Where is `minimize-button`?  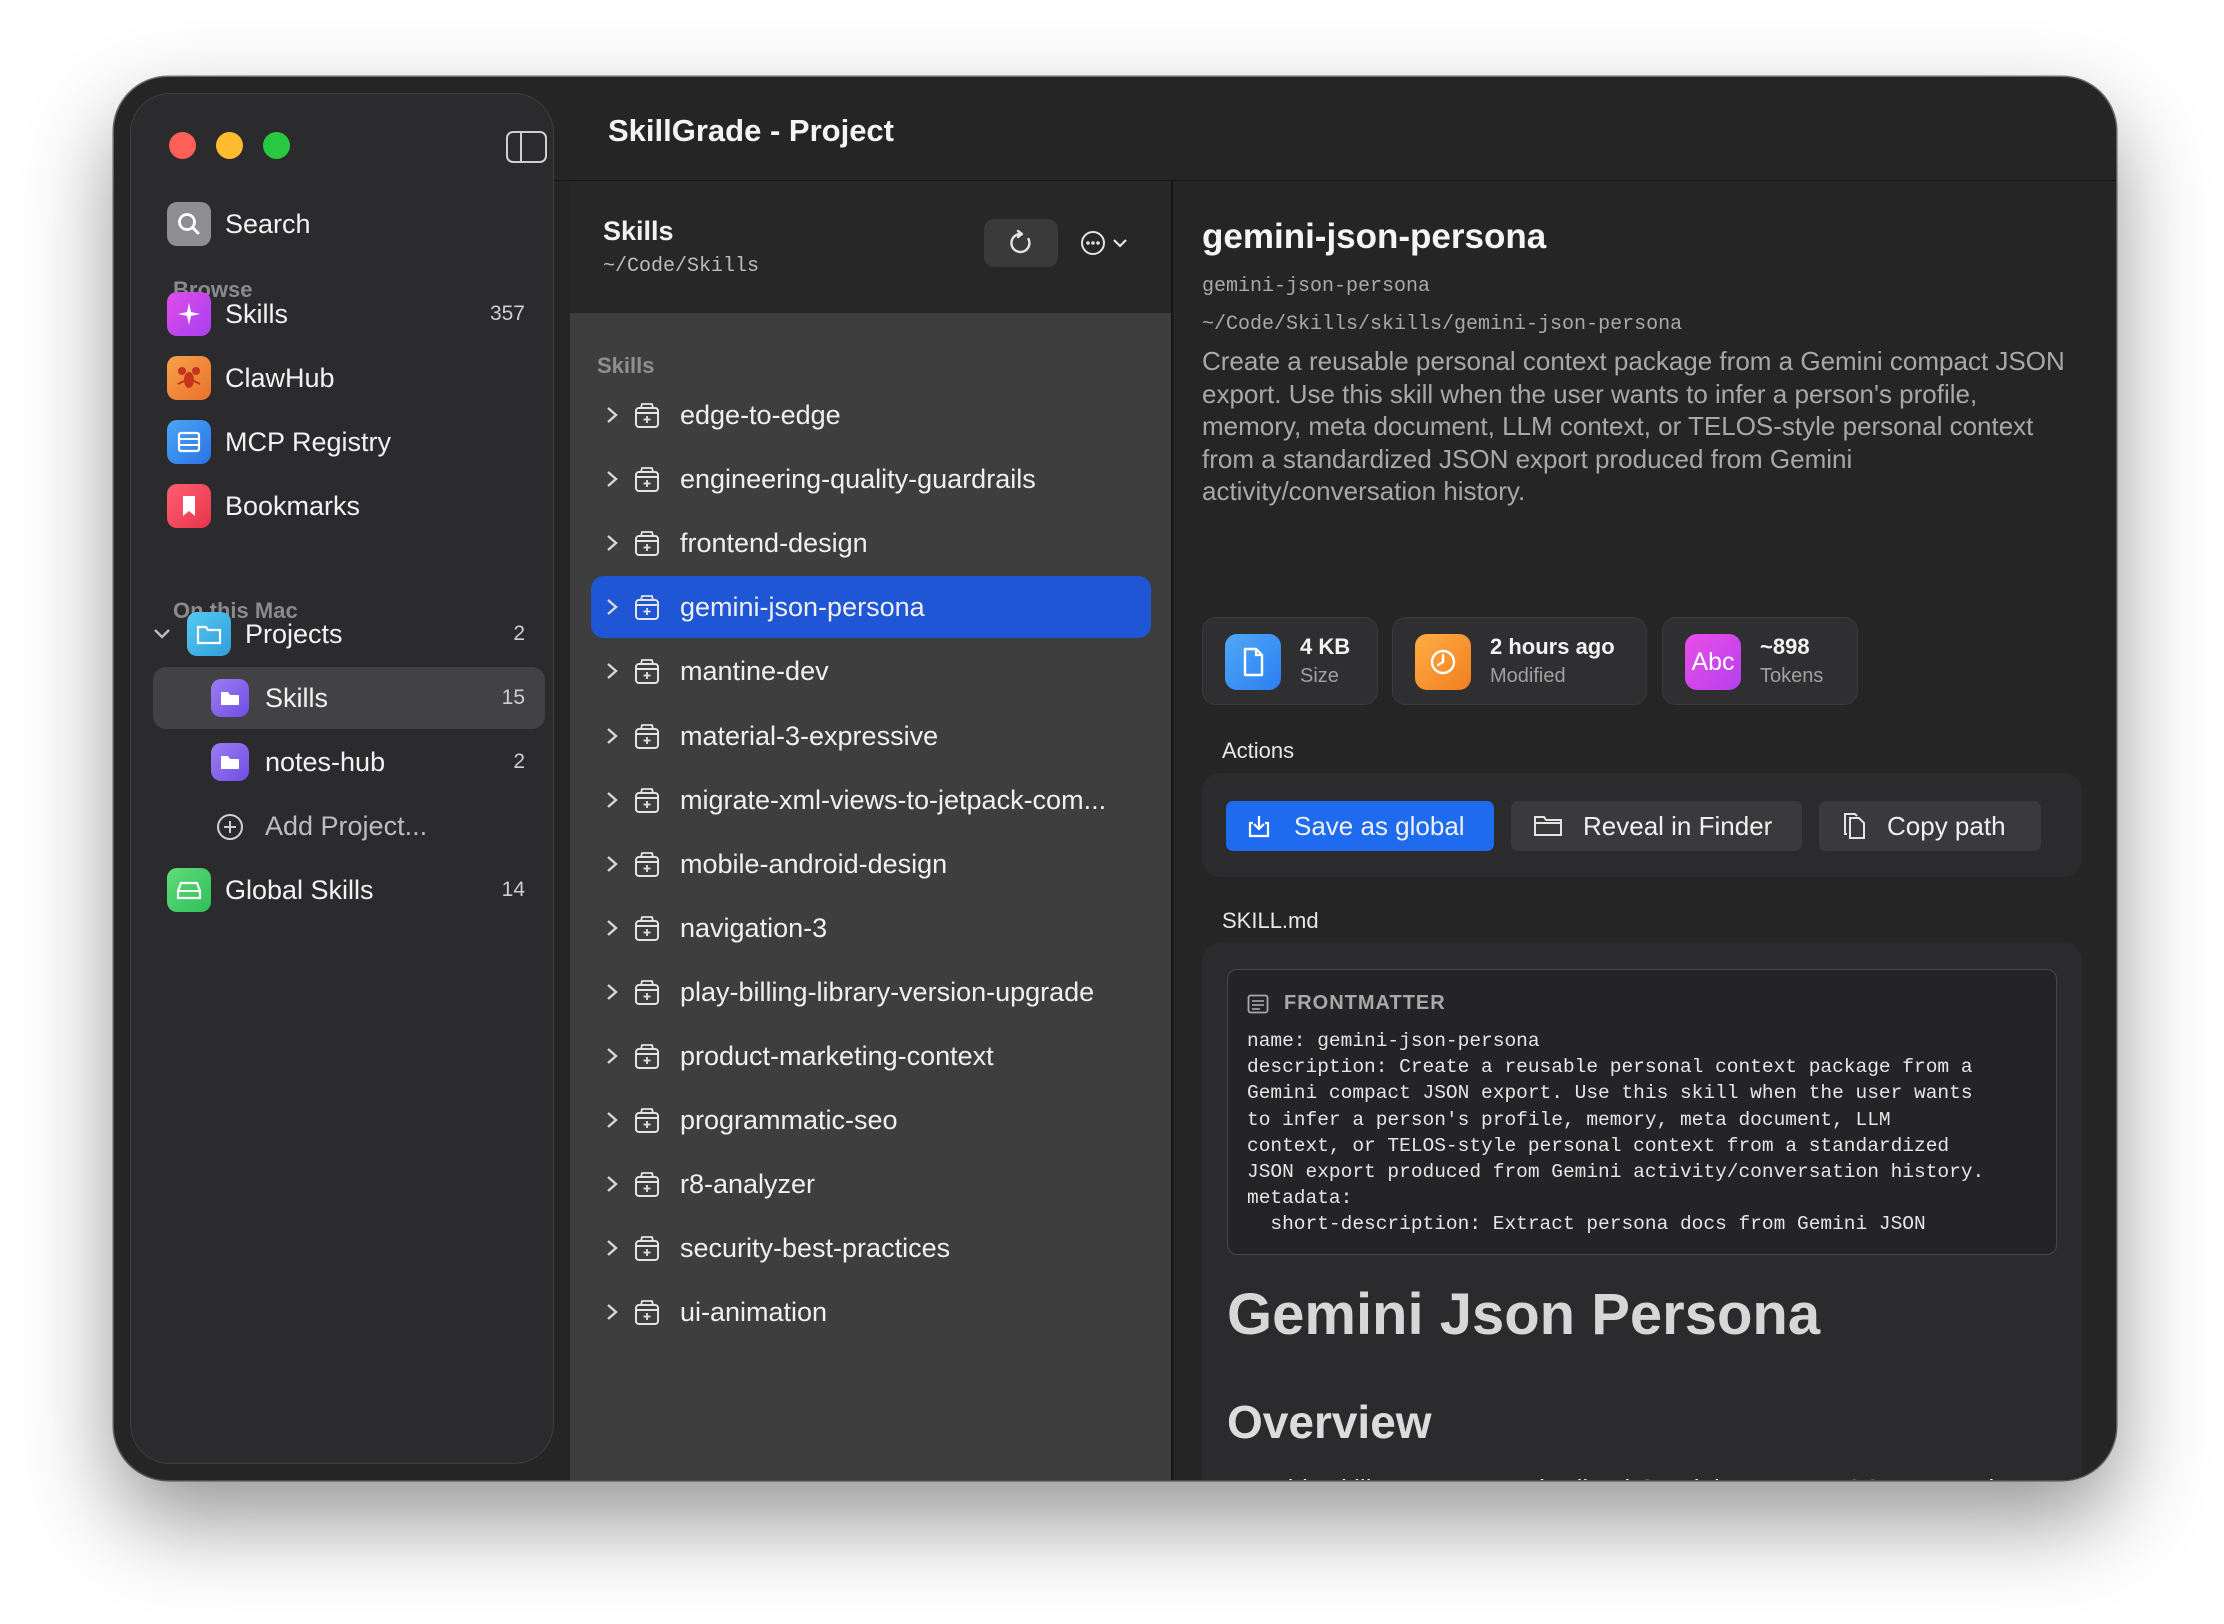 minimize-button is located at coordinates (229, 145).